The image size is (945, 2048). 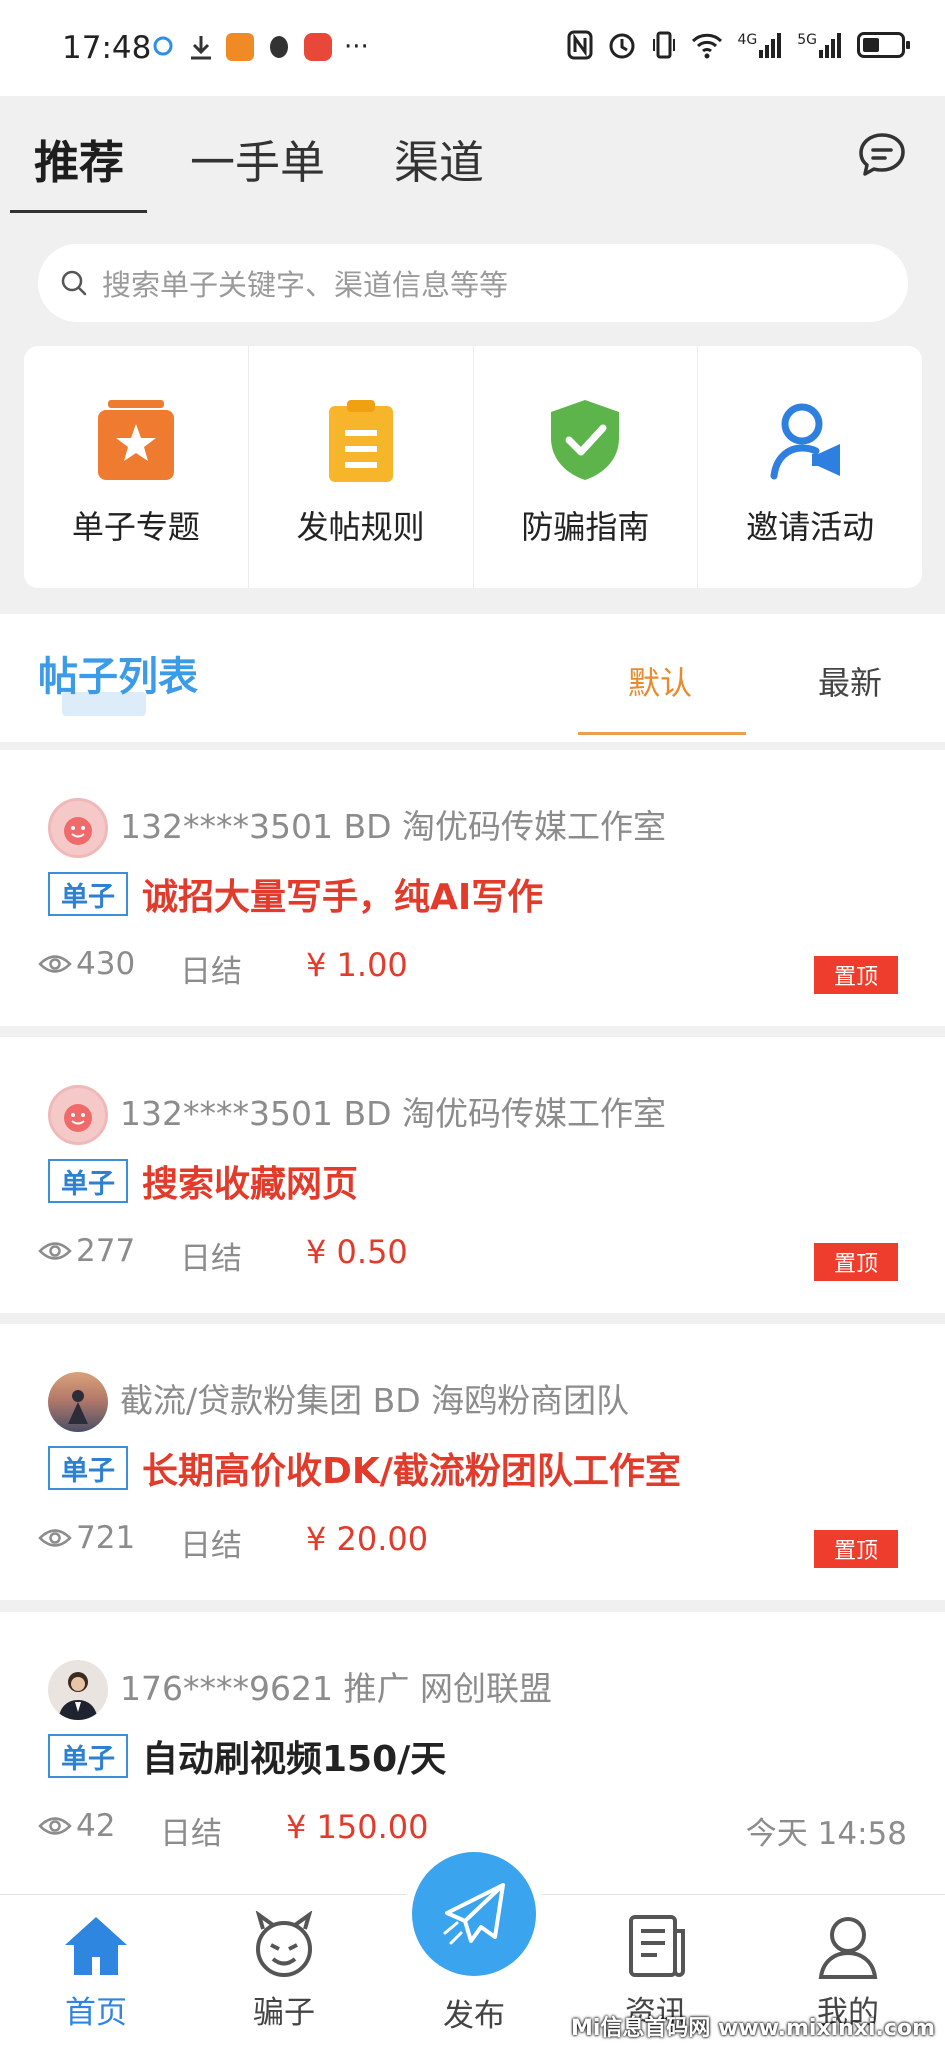 I want to click on news-icon, so click(x=657, y=1946).